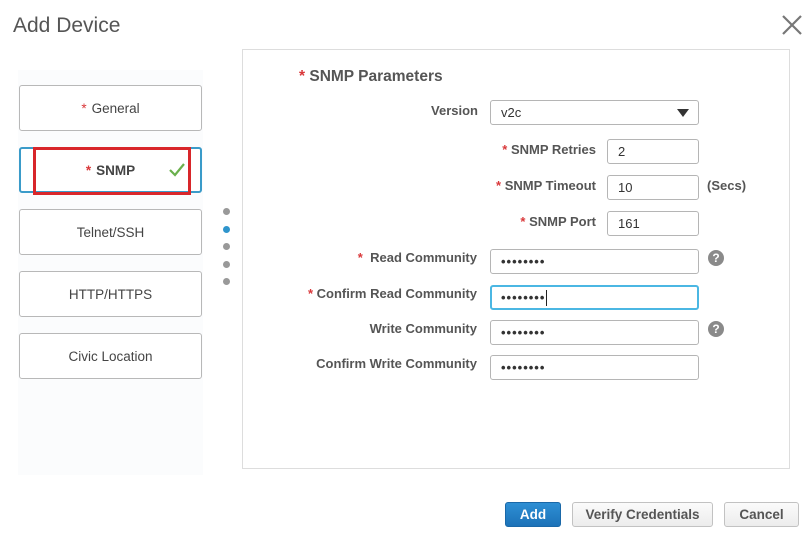 Image resolution: width=811 pixels, height=540 pixels. Describe the element at coordinates (454, 110) in the screenshot. I see `version-label: Version` at that location.